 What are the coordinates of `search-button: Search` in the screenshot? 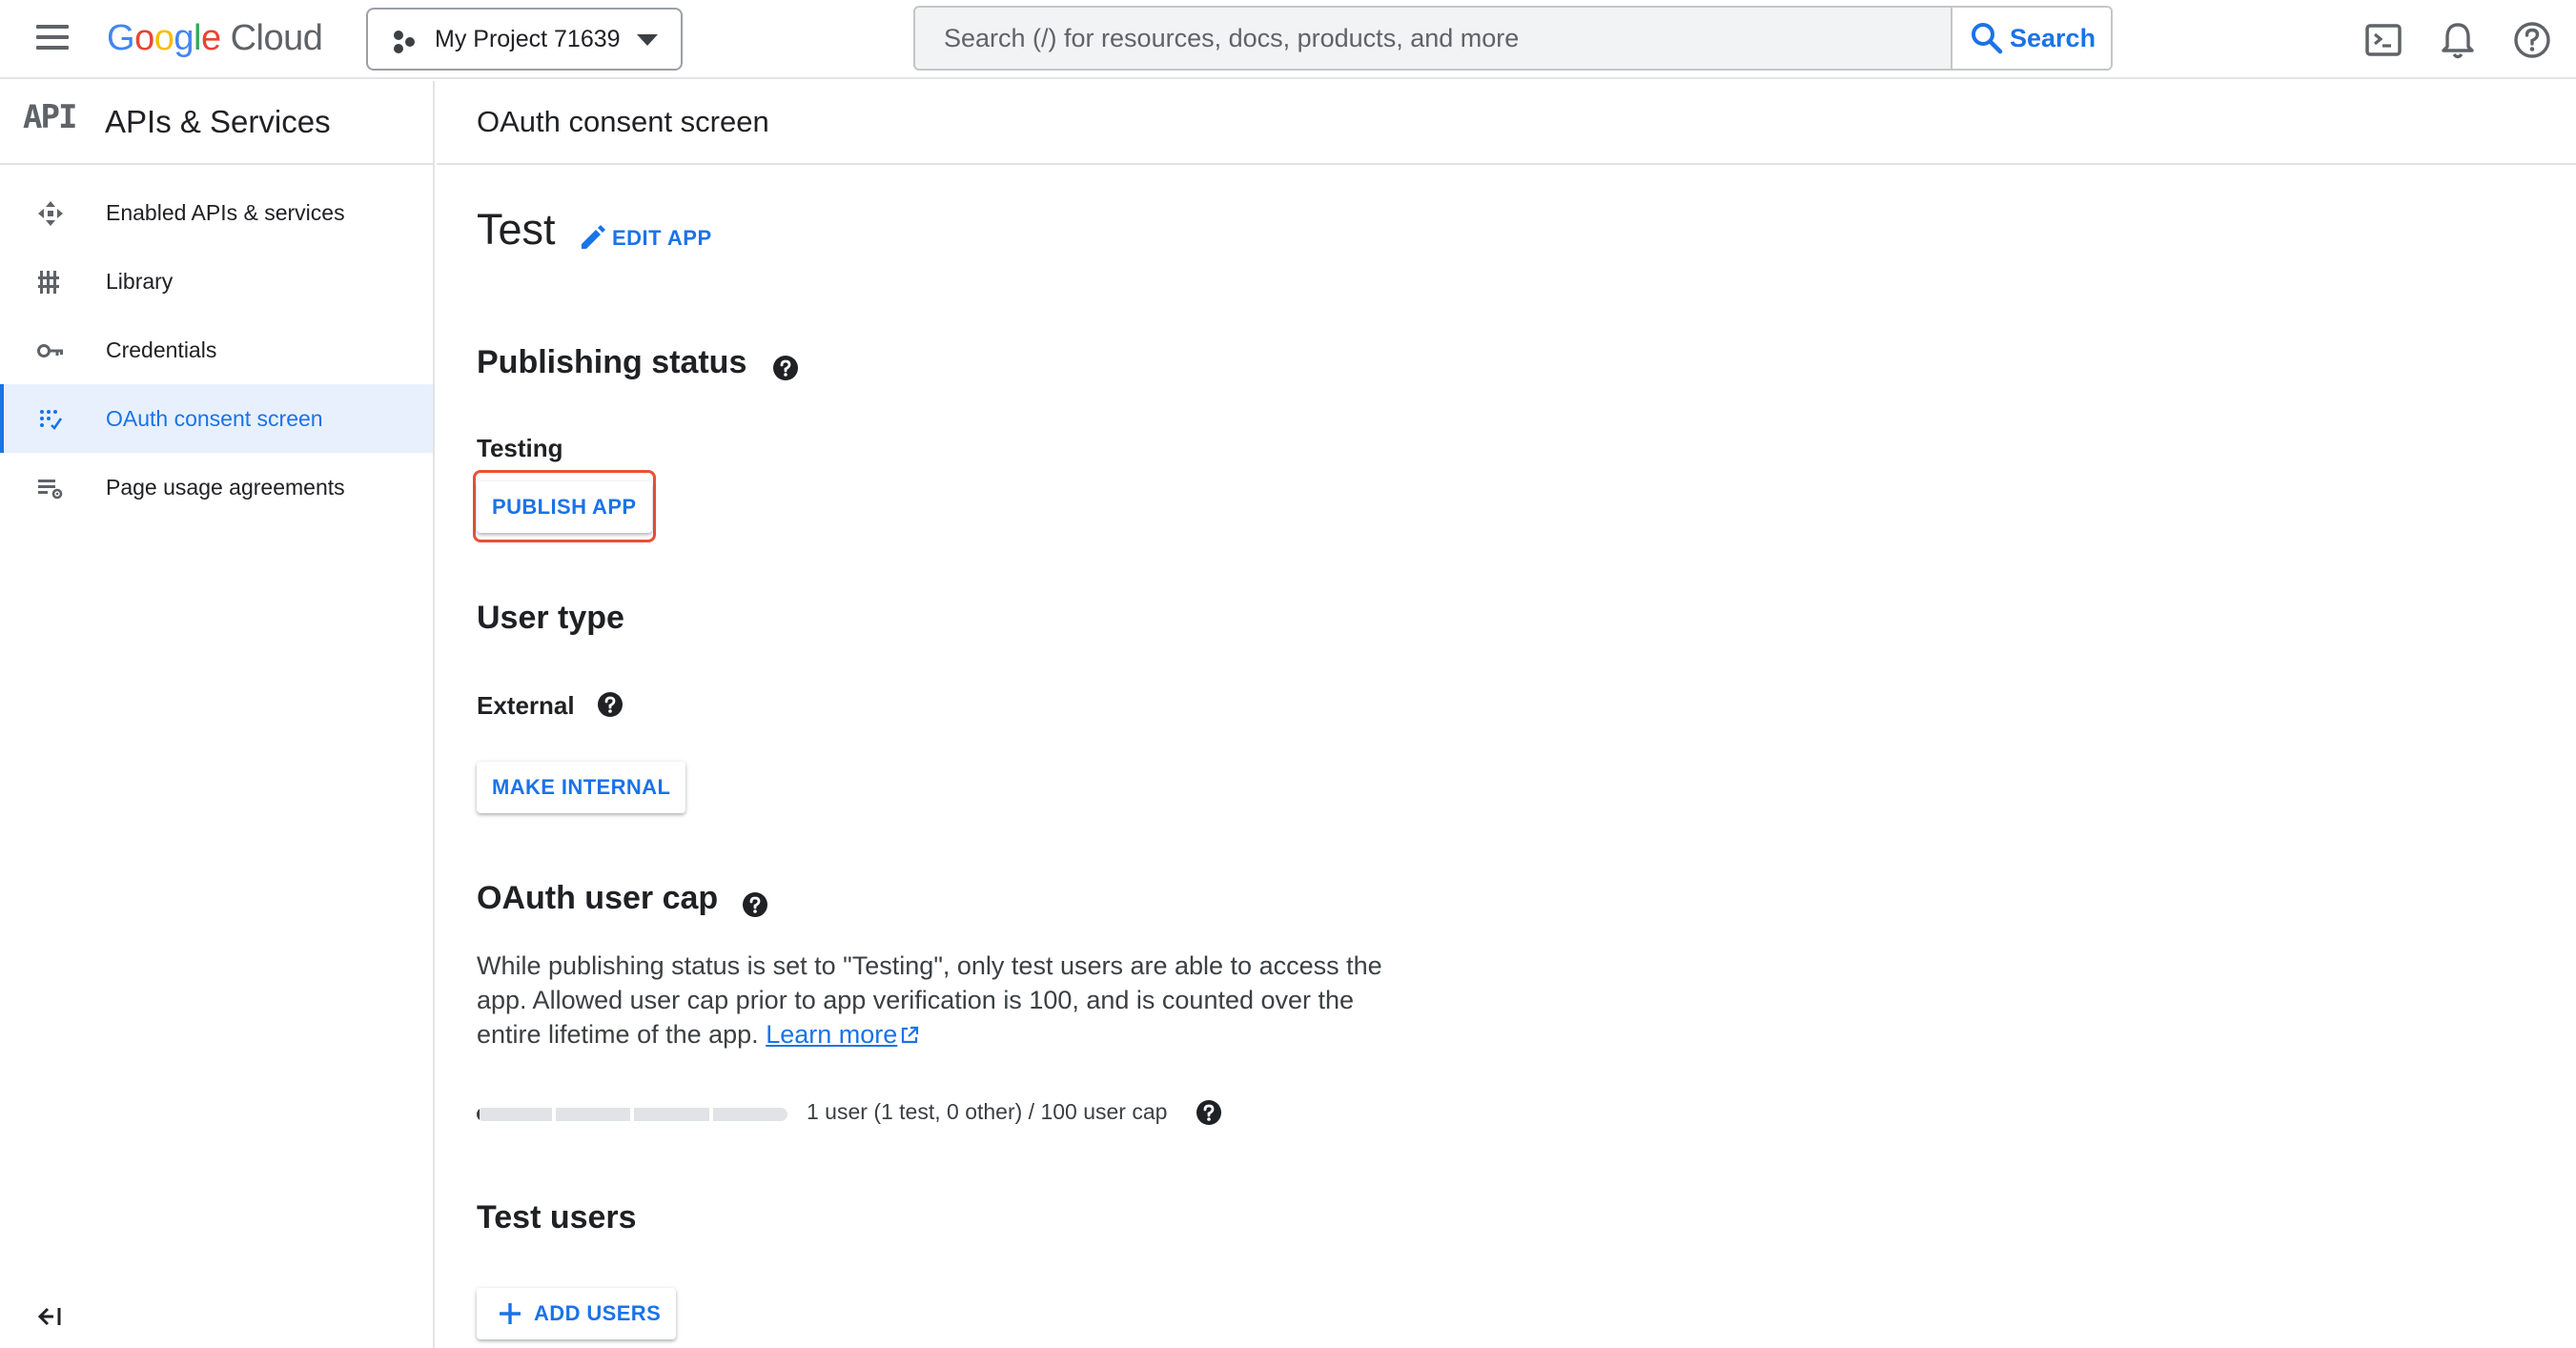 It's located at (2031, 38).